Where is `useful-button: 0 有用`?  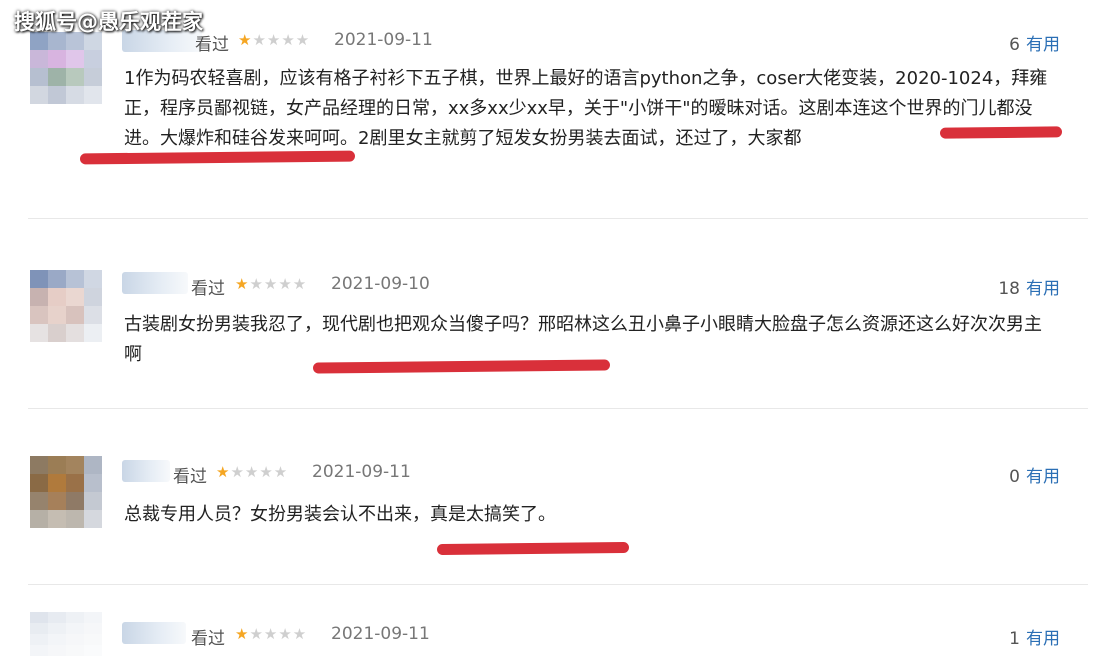
useful-button: 0 有用 is located at coordinates (1034, 474).